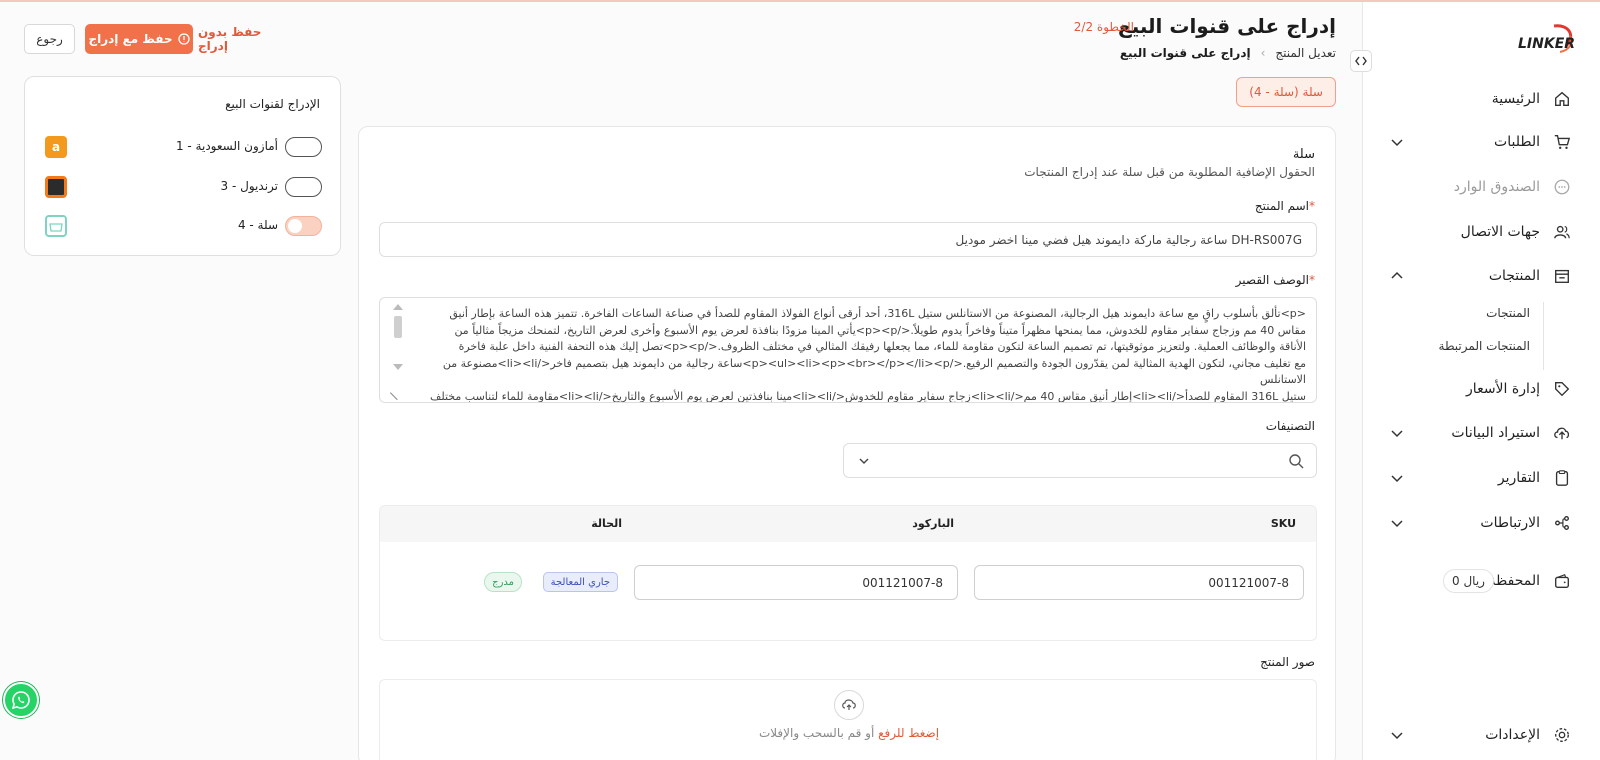 The width and height of the screenshot is (1600, 760). Describe the element at coordinates (1305, 53) in the screenshot. I see `breadcrumb-edit-product: تعديل المنتج` at that location.